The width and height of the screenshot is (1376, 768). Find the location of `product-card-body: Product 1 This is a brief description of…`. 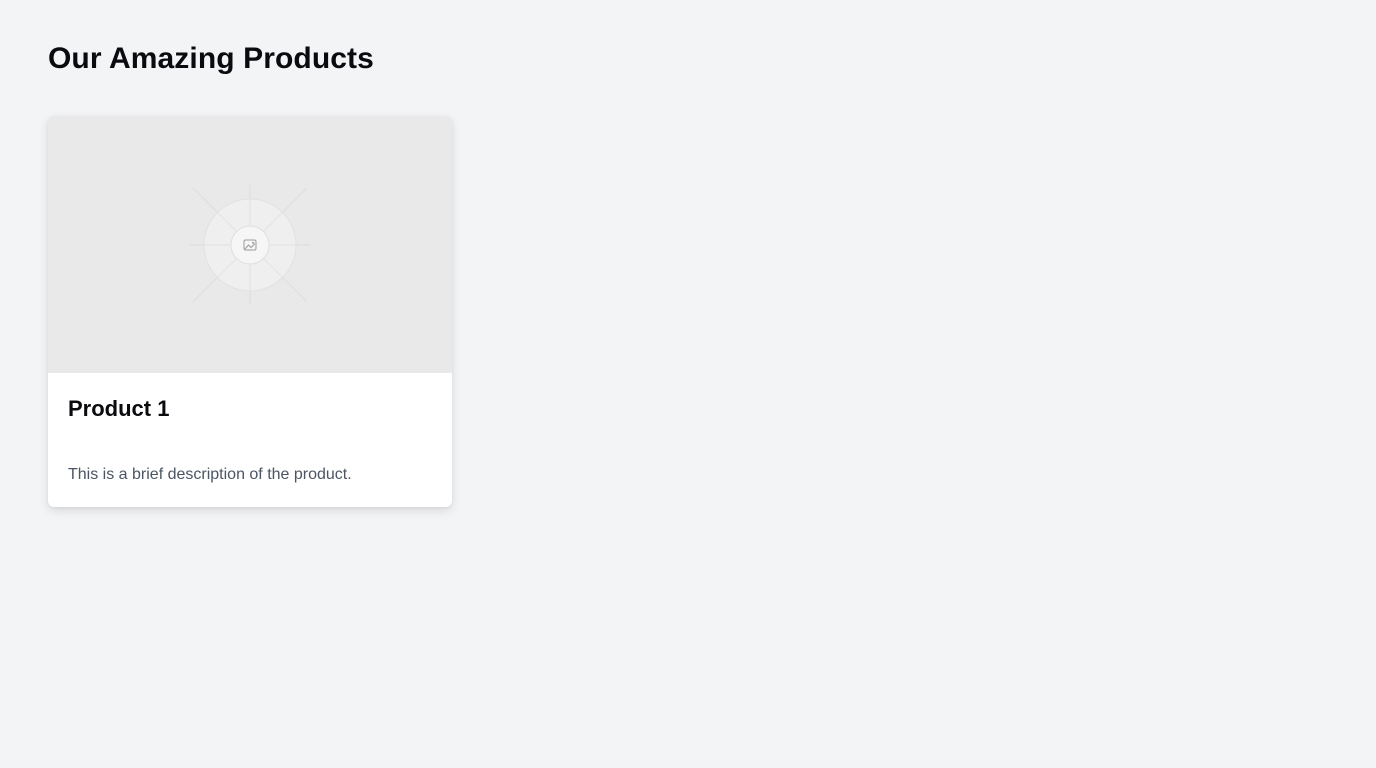

product-card-body: Product 1 This is a brief description of… is located at coordinates (250, 440).